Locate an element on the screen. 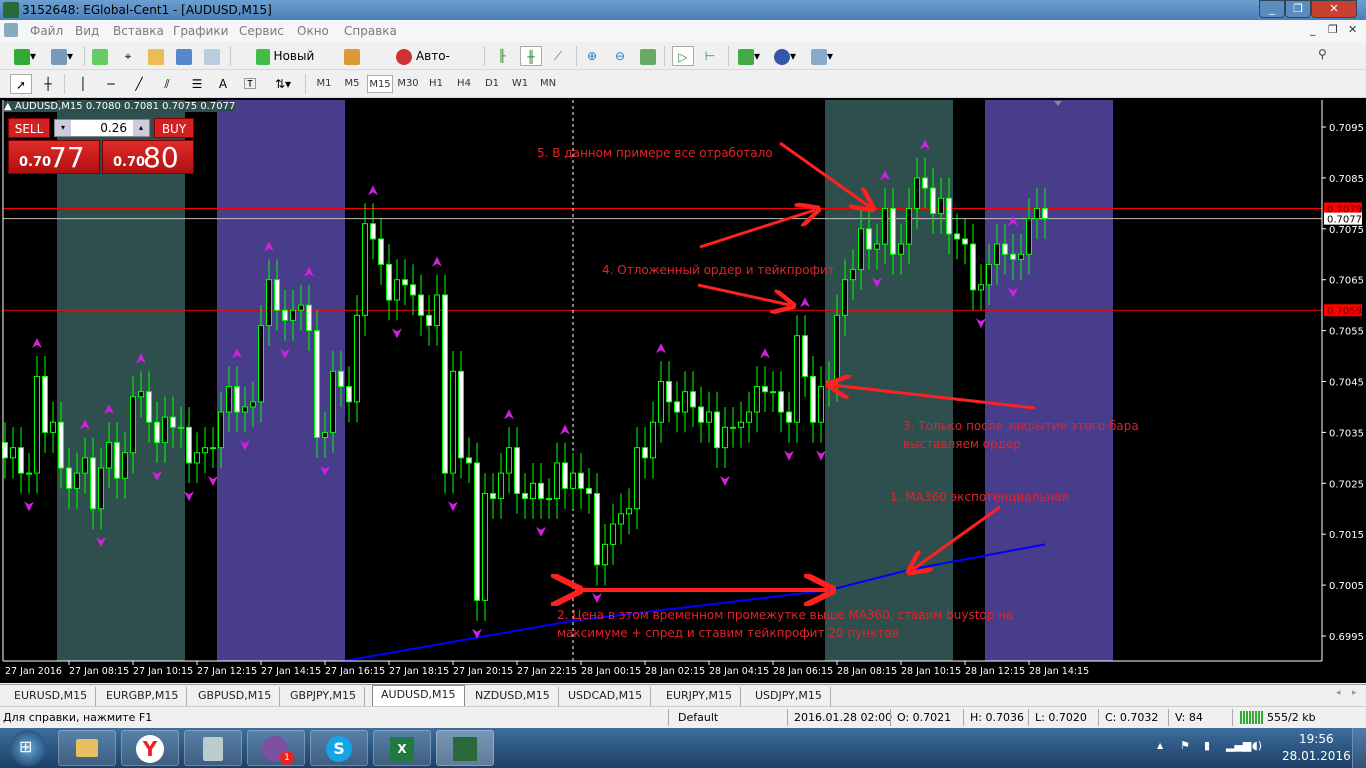  zoom-out-button: ⊖ is located at coordinates (620, 56).